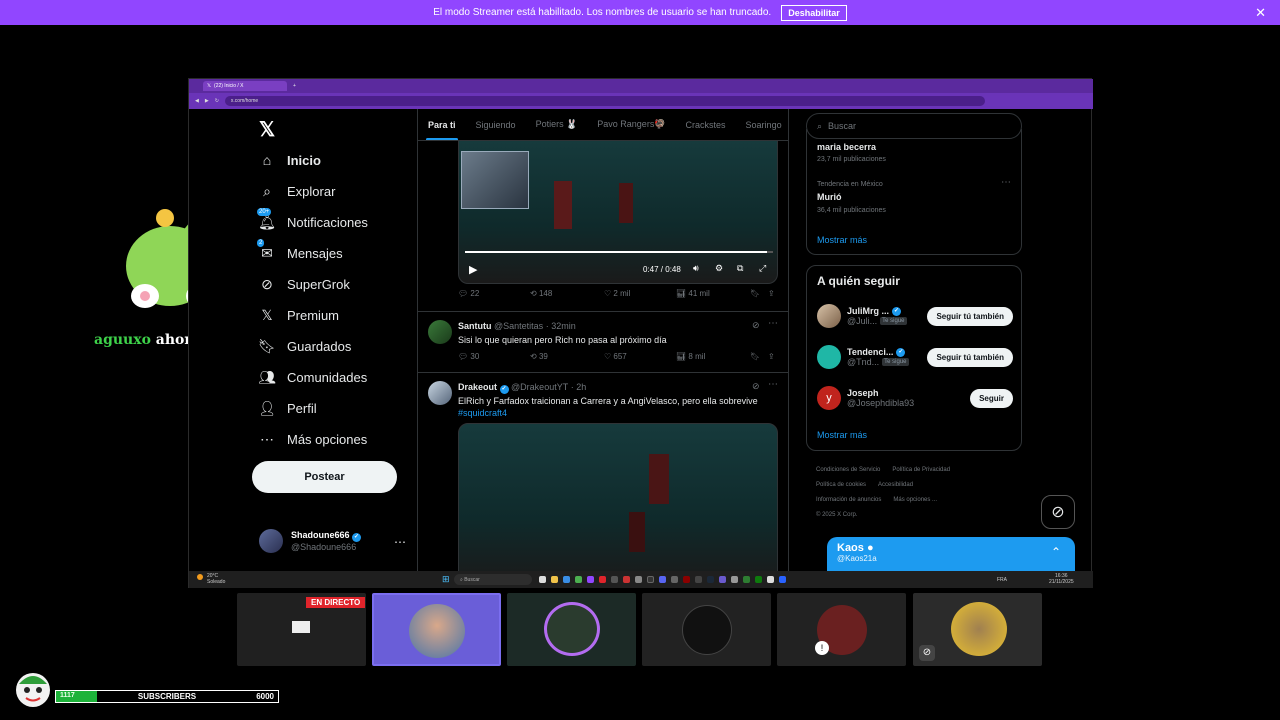 The height and width of the screenshot is (720, 1280). I want to click on footer-link: Condiciones de Servicio, so click(848, 470).